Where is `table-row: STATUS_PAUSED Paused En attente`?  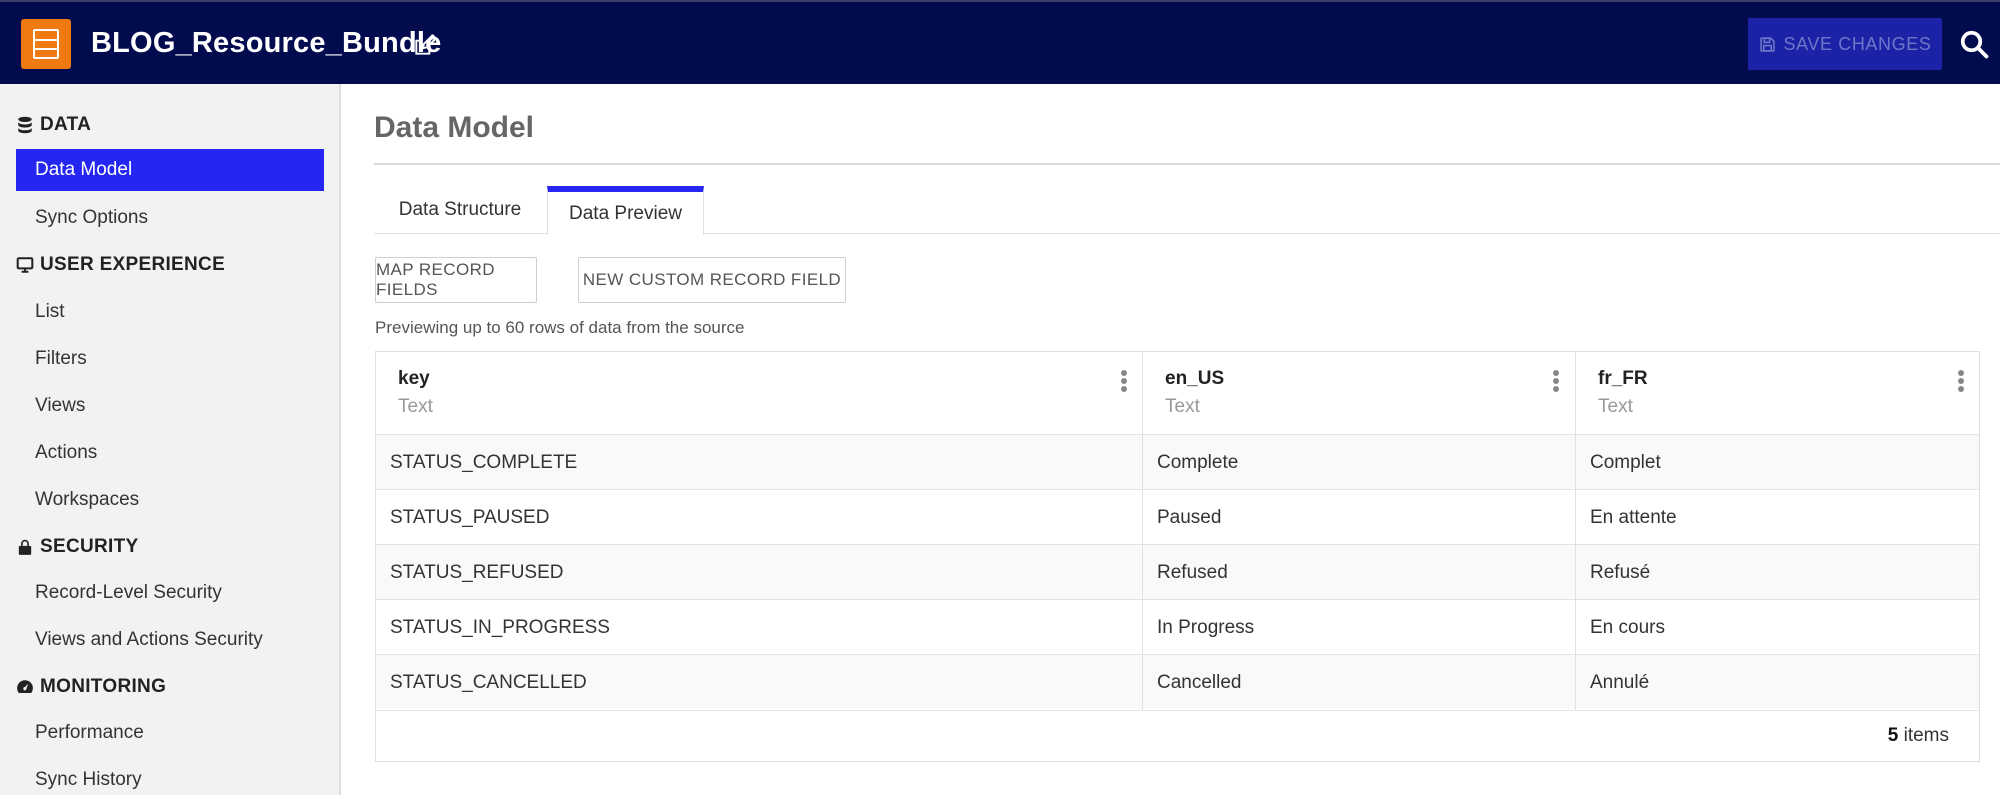 table-row: STATUS_PAUSED Paused En attente is located at coordinates (1177, 516).